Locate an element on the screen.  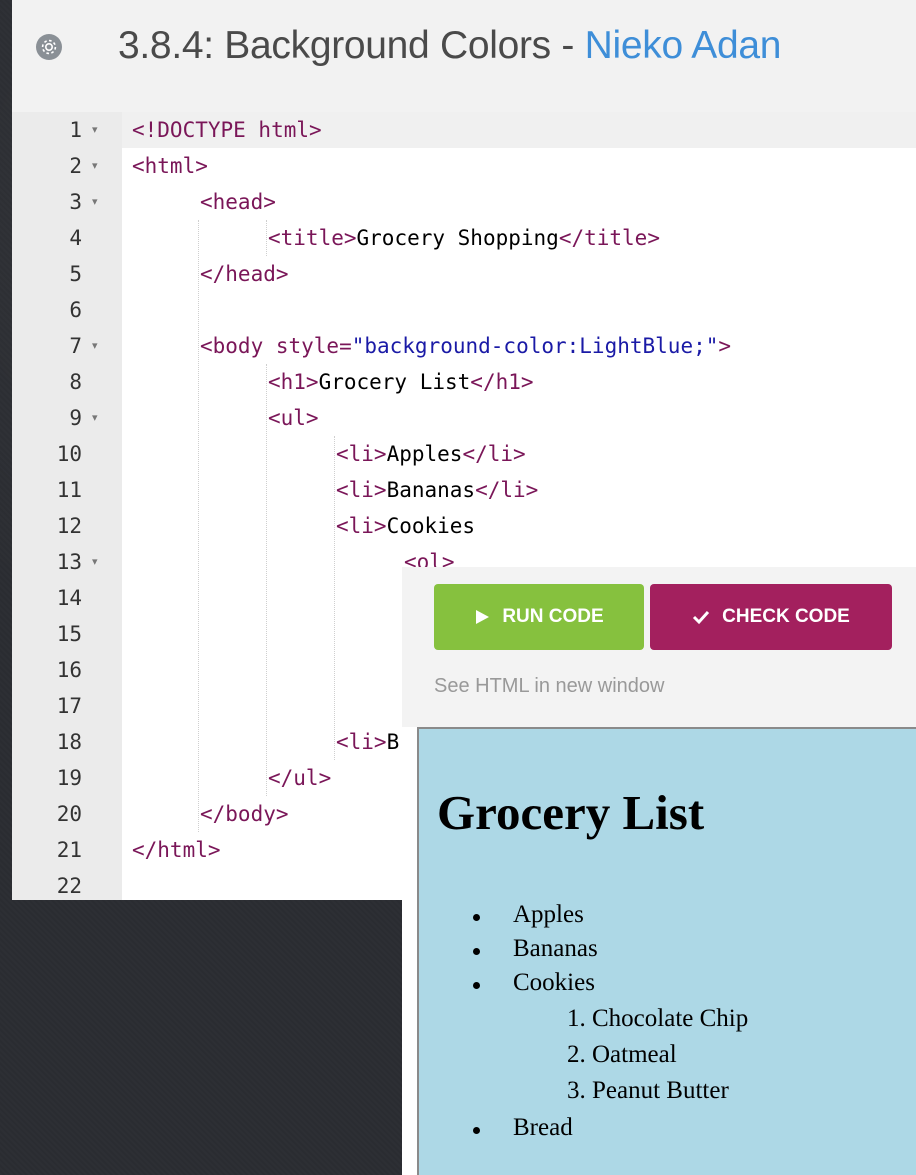
code-token: Grocery List is located at coordinates (394, 382).